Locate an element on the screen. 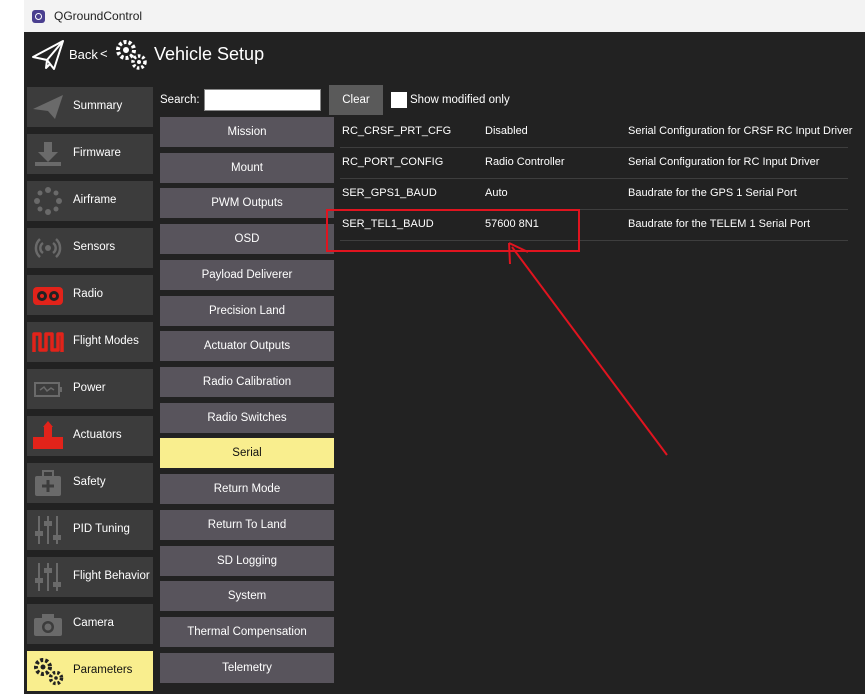  sensors-icon is located at coordinates (48, 248).